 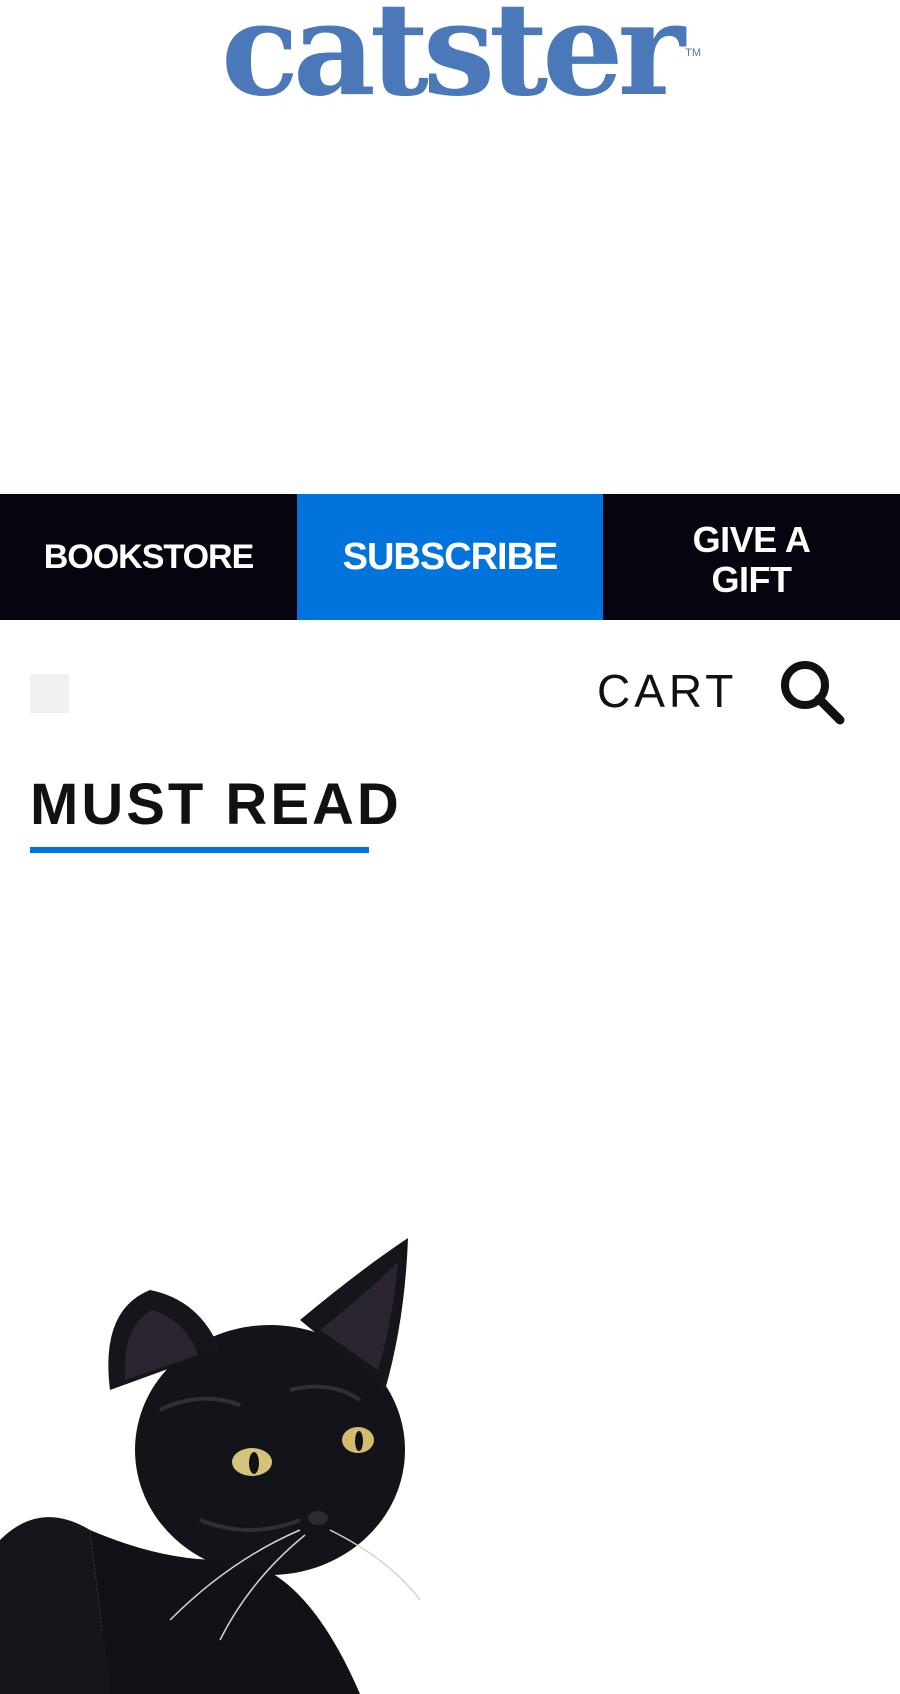 I want to click on bookstore-button: BOOKSTORE, so click(x=148, y=557).